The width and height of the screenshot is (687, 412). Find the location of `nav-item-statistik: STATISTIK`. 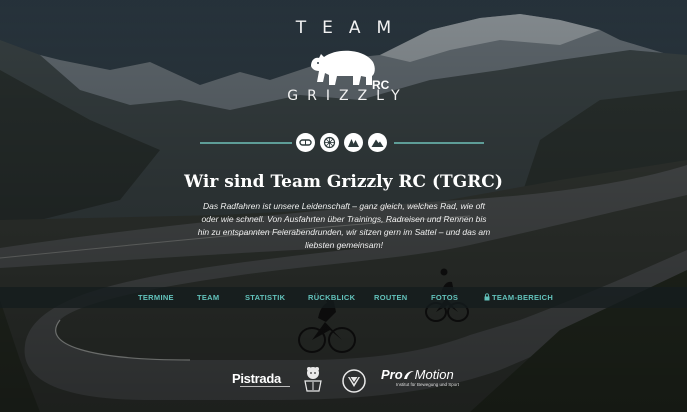

nav-item-statistik: STATISTIK is located at coordinates (265, 297).